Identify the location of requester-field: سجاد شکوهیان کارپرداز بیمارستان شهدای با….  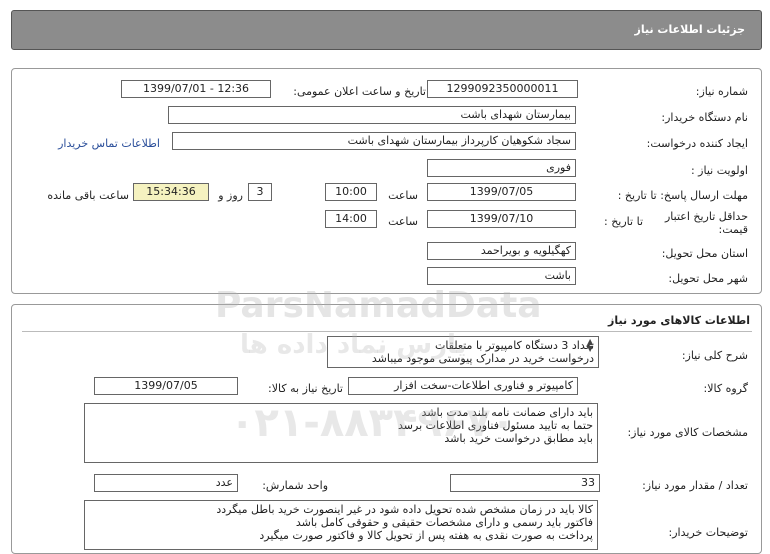
(374, 141).